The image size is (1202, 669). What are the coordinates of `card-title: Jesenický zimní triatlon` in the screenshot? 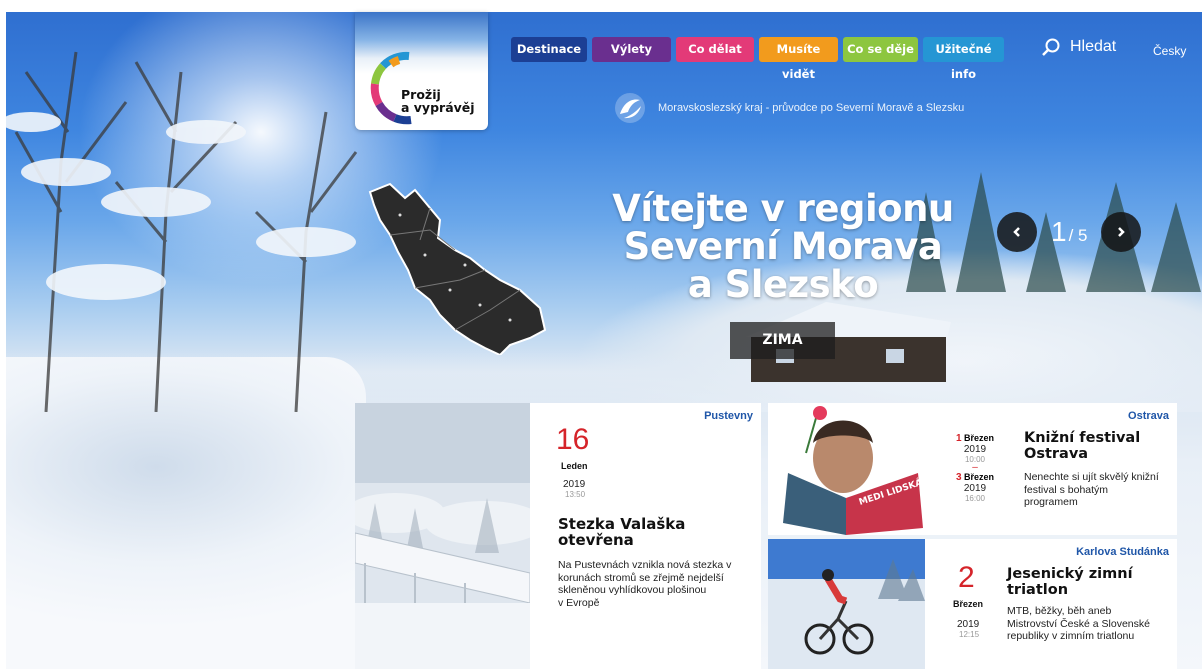 It's located at (1070, 582).